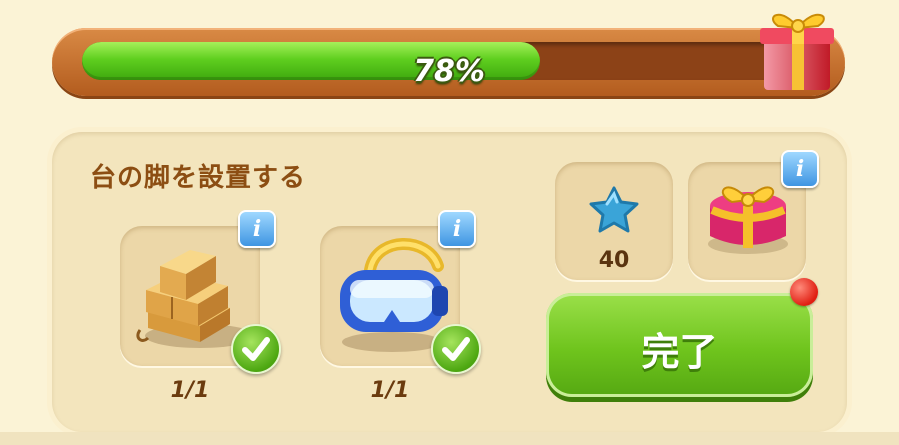  Describe the element at coordinates (390, 390) in the screenshot. I see `requirement-count-goggles: 1/1` at that location.